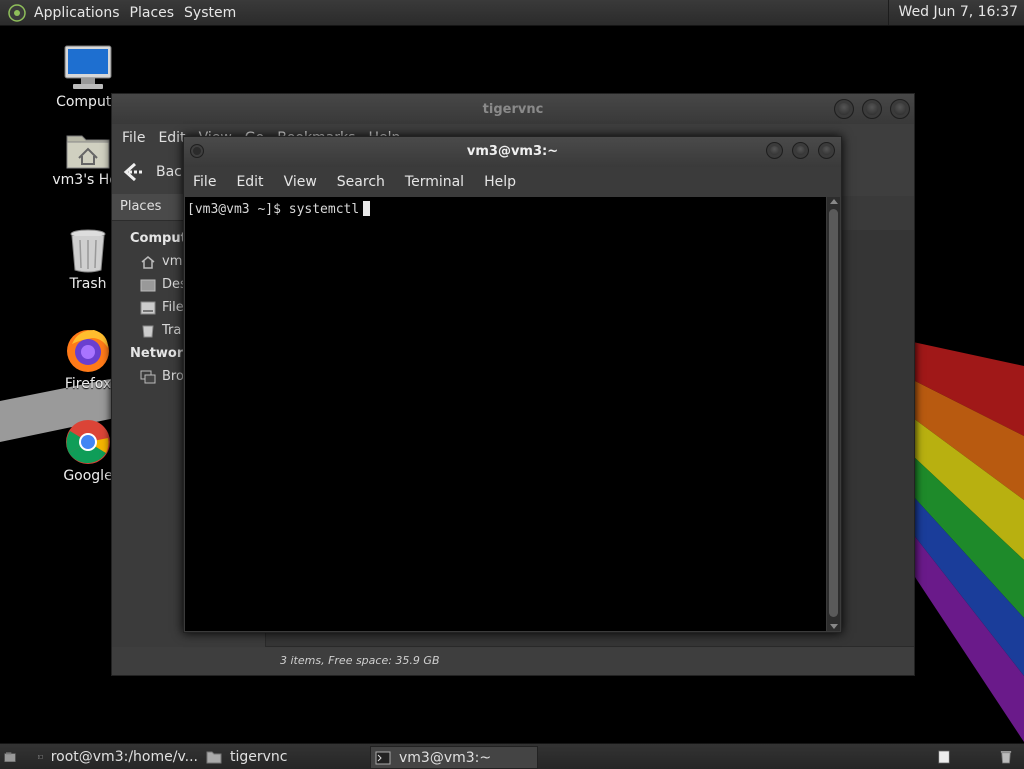 This screenshot has height=769, width=1024. Describe the element at coordinates (148, 307) in the screenshot. I see `drive-icon` at that location.